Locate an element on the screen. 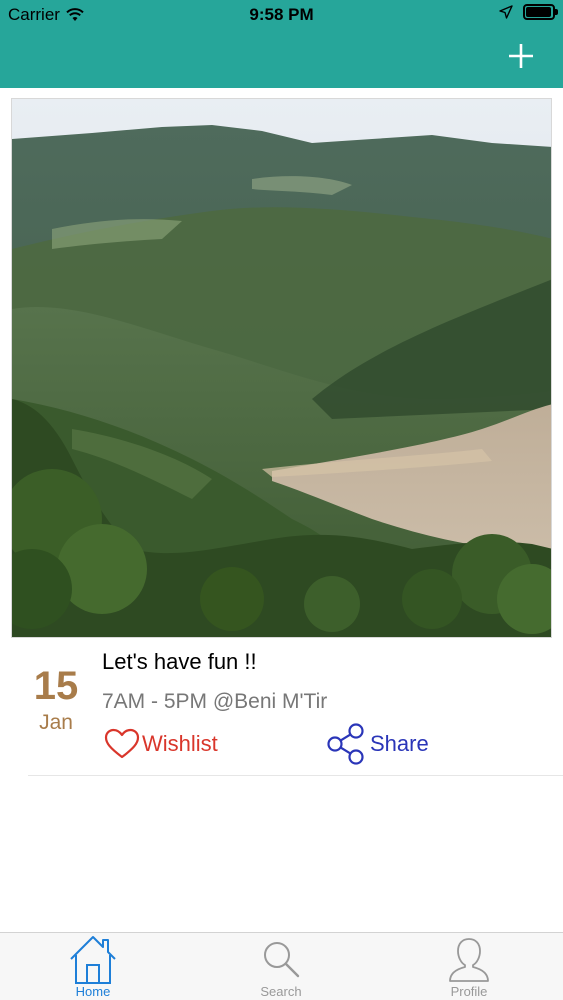 This screenshot has width=563, height=1000. event-time-location: 7AM - 5PM @Beni M'Tir is located at coordinates (215, 701).